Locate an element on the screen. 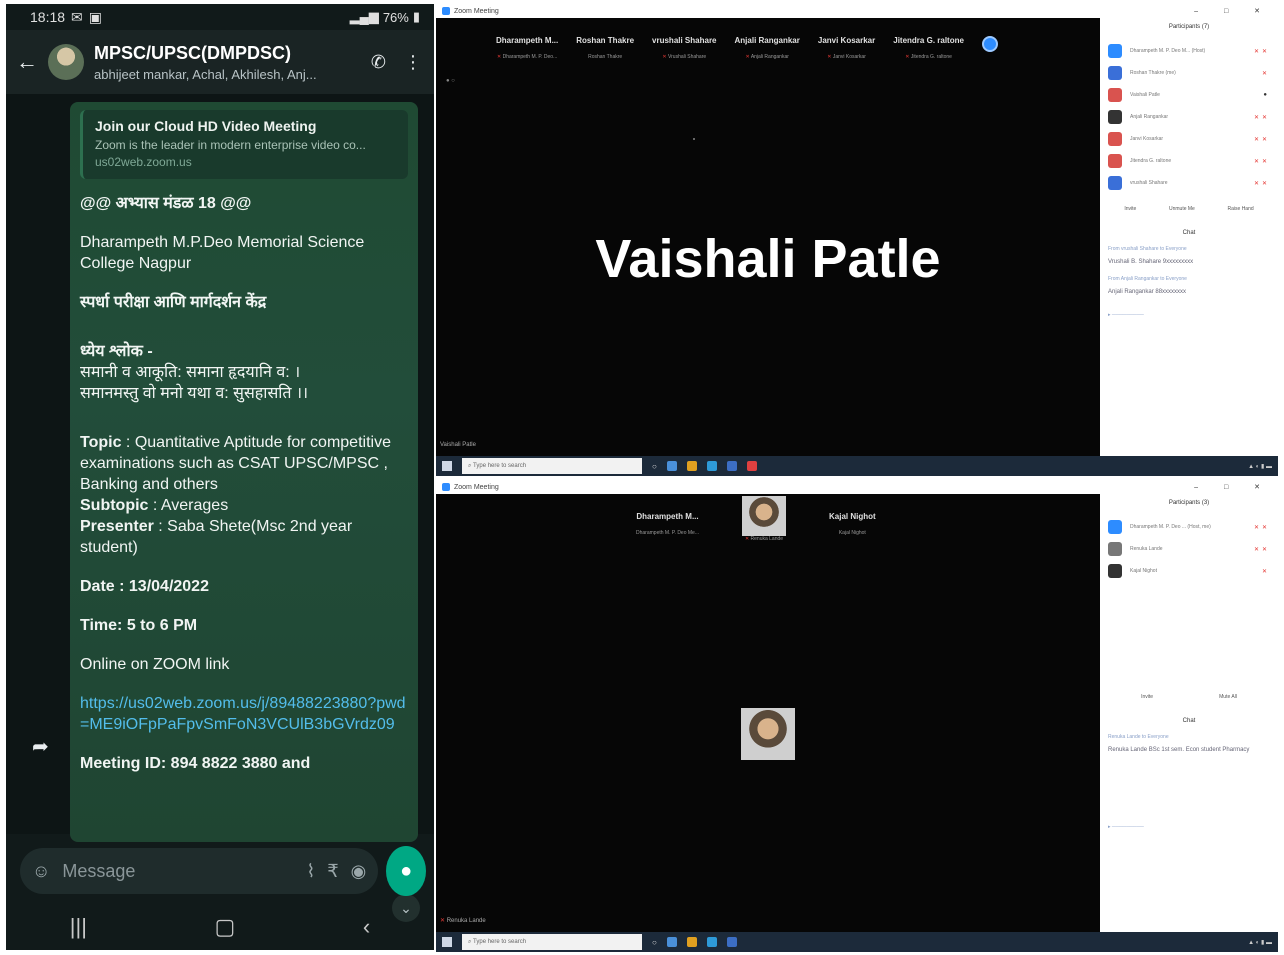 This screenshot has width=1284, height=955. battery-icon: ▮ is located at coordinates (416, 16).